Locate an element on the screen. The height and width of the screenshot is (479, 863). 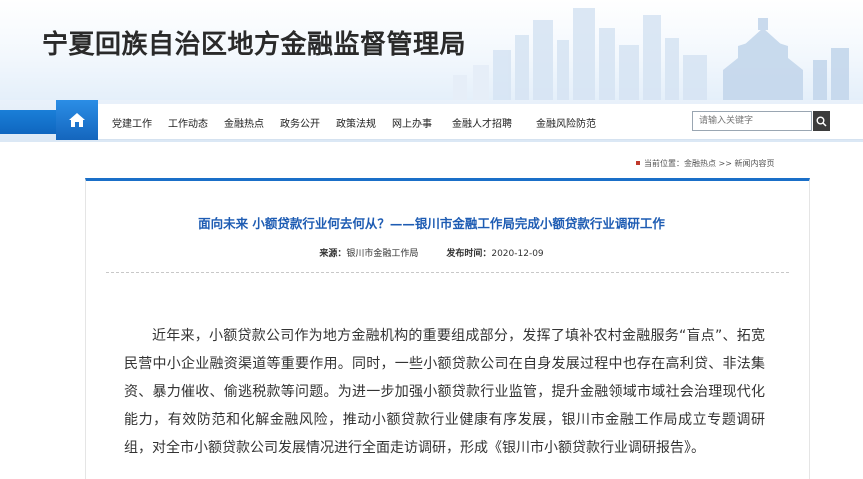
date-value: 2020-12-09 is located at coordinates (517, 254).